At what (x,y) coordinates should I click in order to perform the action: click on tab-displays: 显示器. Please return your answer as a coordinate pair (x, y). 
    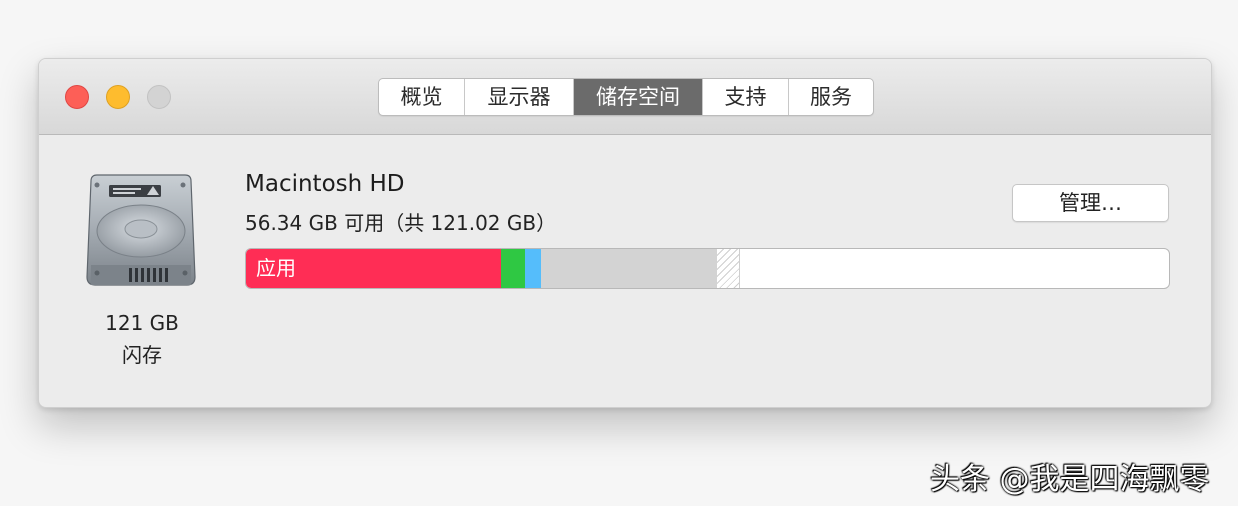
    Looking at the image, I should click on (519, 97).